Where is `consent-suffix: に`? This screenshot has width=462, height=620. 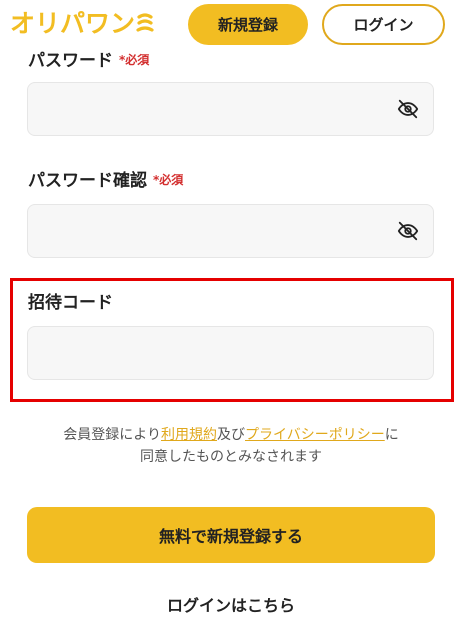 consent-suffix: に is located at coordinates (391, 435).